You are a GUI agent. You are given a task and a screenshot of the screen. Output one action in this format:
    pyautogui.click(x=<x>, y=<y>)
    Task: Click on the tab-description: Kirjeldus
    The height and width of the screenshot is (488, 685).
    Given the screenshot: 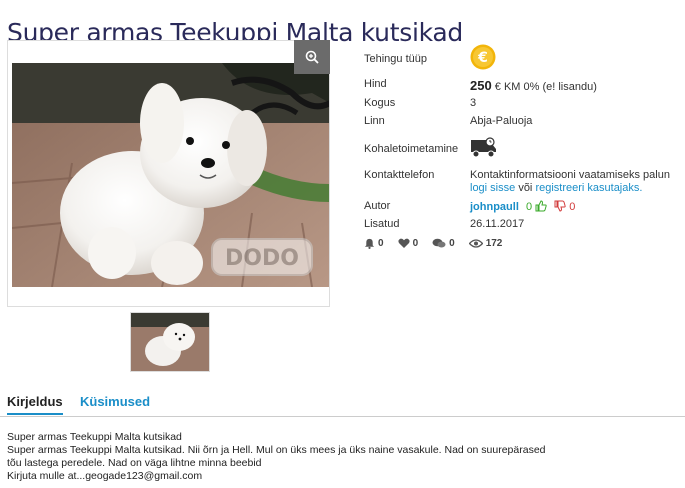 What is the action you would take?
    pyautogui.click(x=35, y=404)
    